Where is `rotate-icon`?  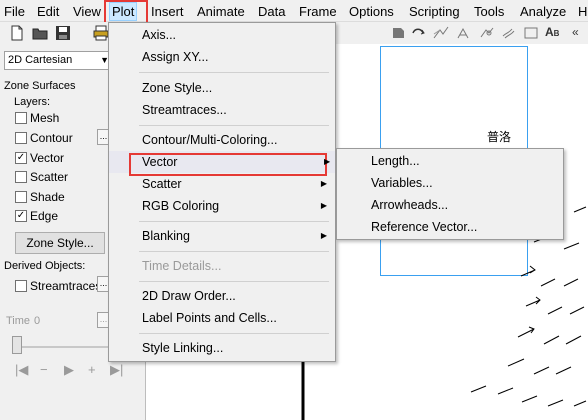 rotate-icon is located at coordinates (419, 33).